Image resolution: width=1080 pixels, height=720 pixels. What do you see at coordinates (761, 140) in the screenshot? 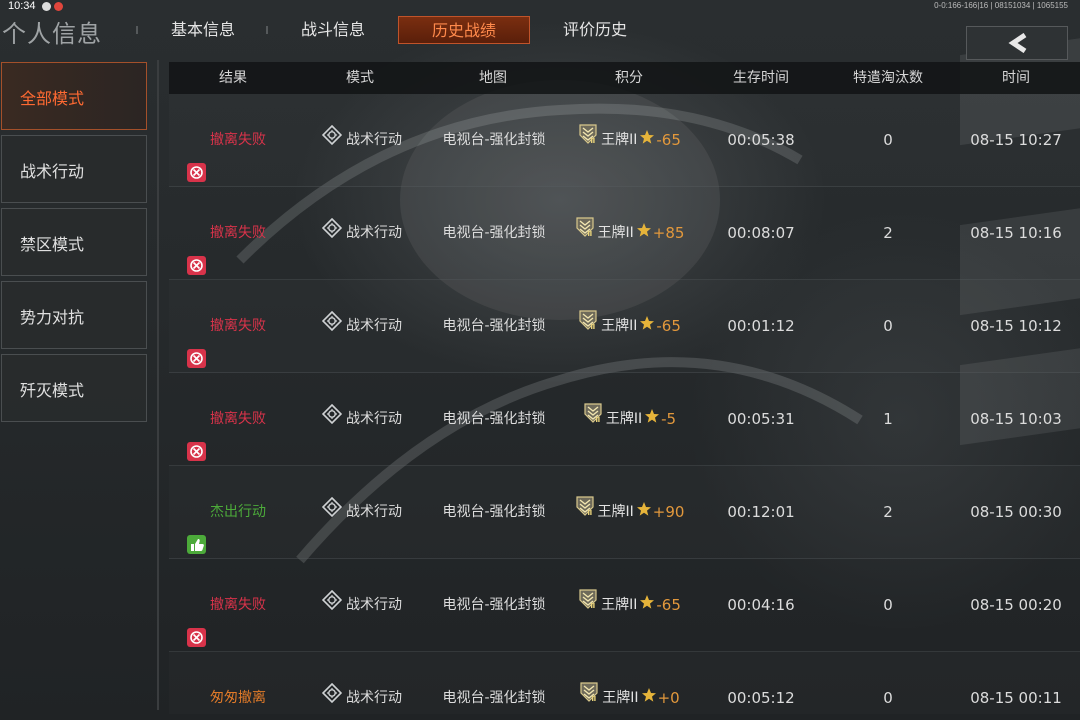
I see `survival-time-cell: 00:05:38` at bounding box center [761, 140].